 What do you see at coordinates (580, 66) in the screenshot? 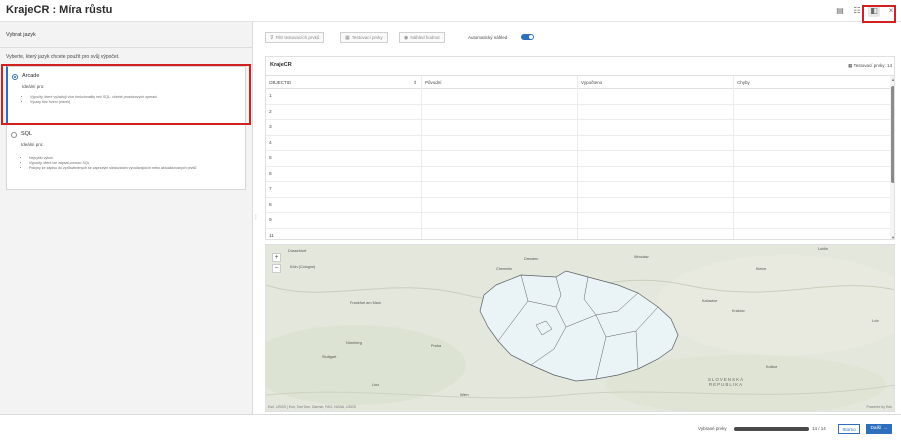
I see `table-header: KrajeCR ▦ Testovací prvky: 14` at bounding box center [580, 66].